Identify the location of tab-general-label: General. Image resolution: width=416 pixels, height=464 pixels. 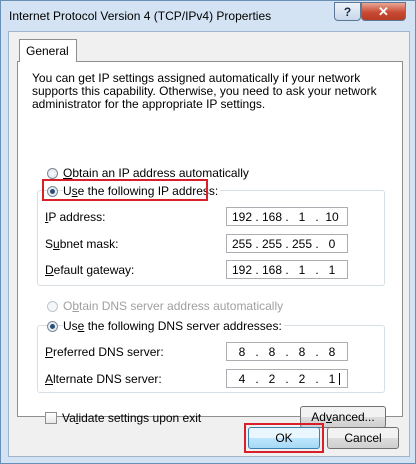
(47, 51).